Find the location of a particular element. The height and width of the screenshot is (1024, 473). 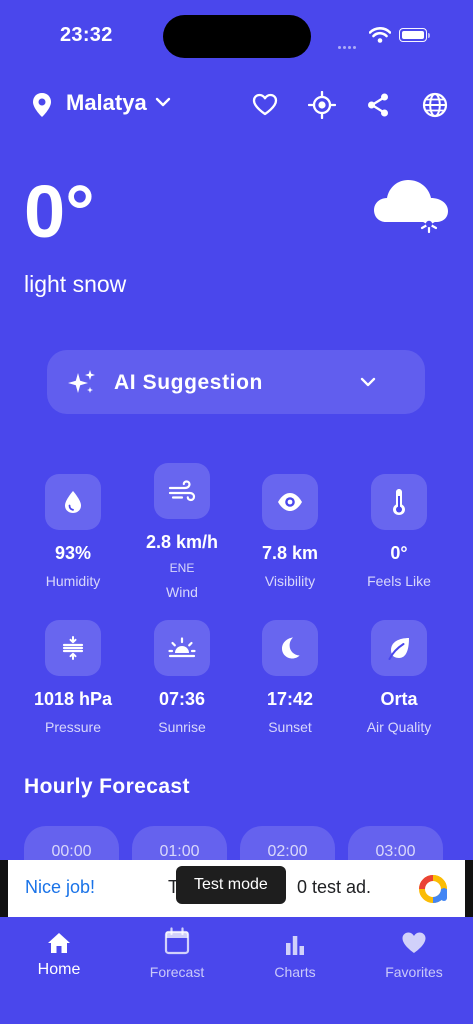

humidity-drop-icon is located at coordinates (73, 502).